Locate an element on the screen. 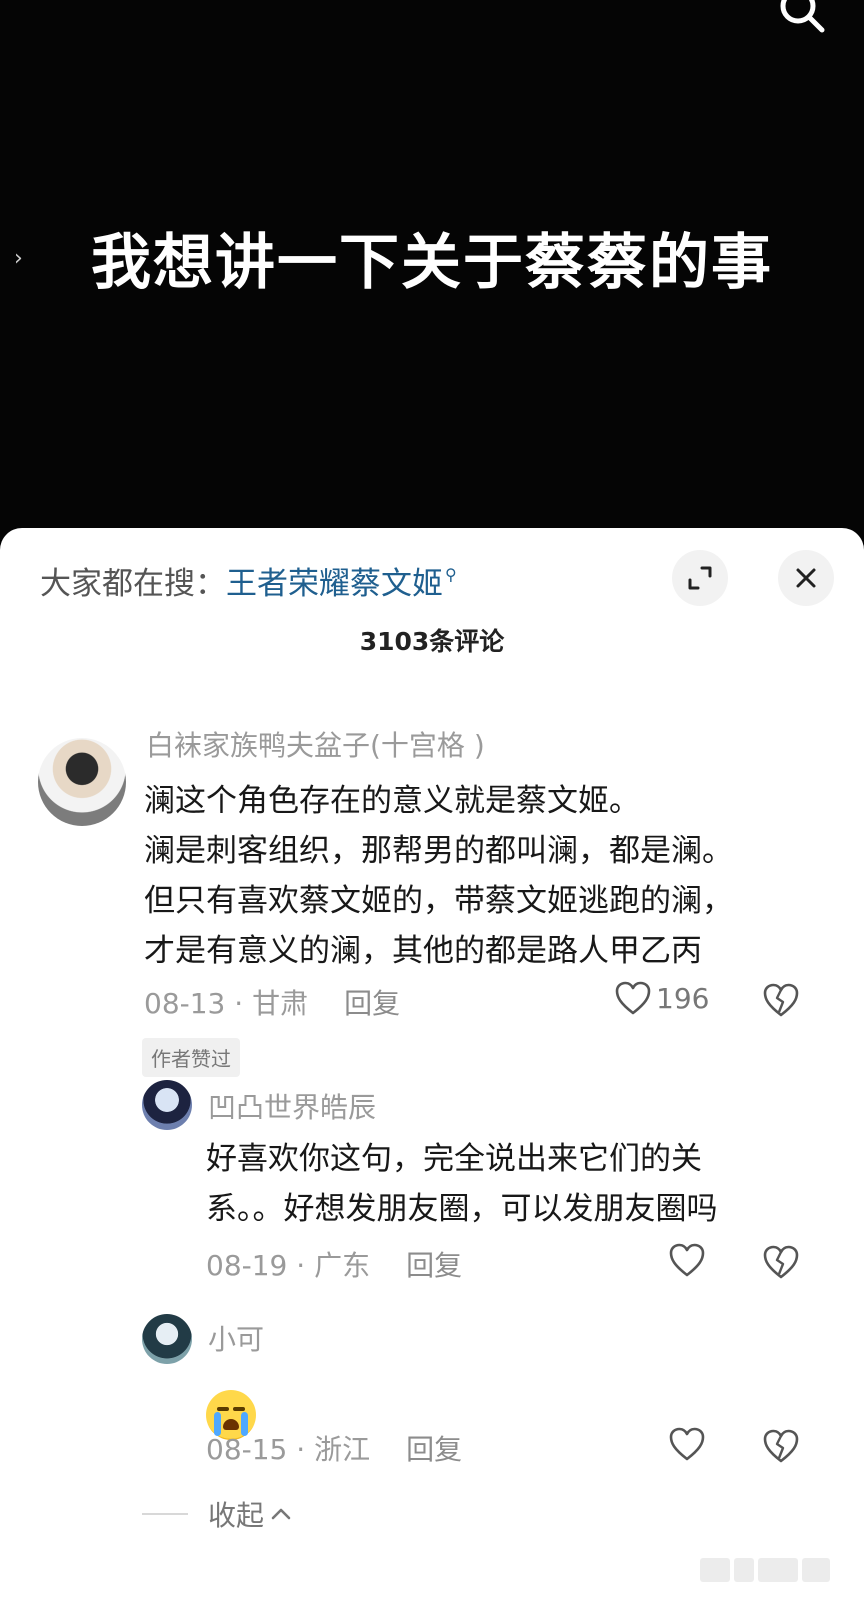 The image size is (864, 1606). video-title: 我想讲一下关于蔡蔡的事 is located at coordinates (432, 263).